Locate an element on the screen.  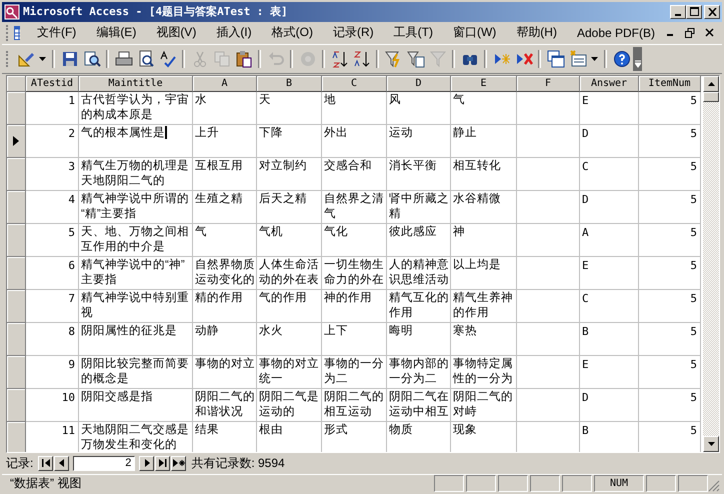
column-header: B is located at coordinates (289, 84).